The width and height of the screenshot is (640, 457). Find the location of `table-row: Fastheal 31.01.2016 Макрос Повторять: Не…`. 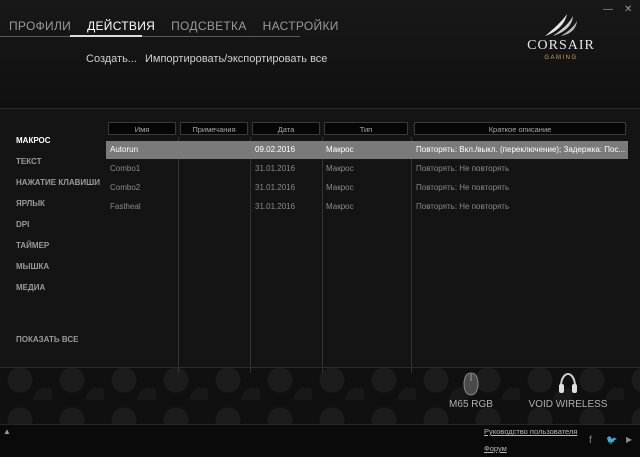

table-row: Fastheal 31.01.2016 Макрос Повторять: Не… is located at coordinates (367, 207).